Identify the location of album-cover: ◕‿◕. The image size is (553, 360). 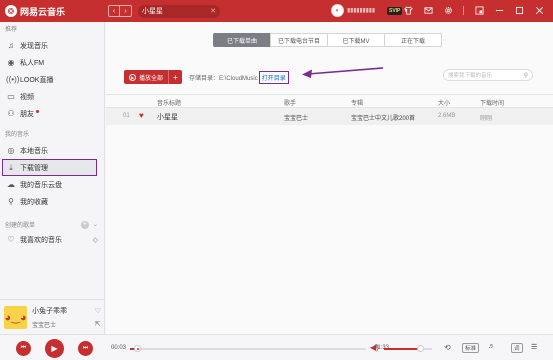
(15, 317).